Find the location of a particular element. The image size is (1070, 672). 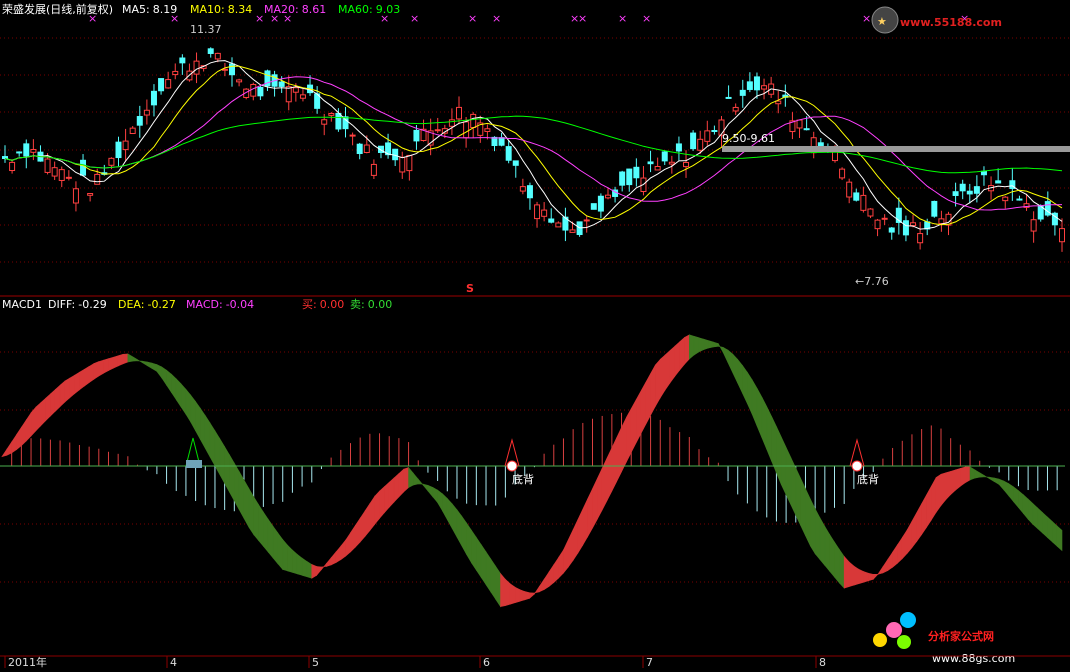

svg-text: www.55188.com is located at coordinates (951, 22).